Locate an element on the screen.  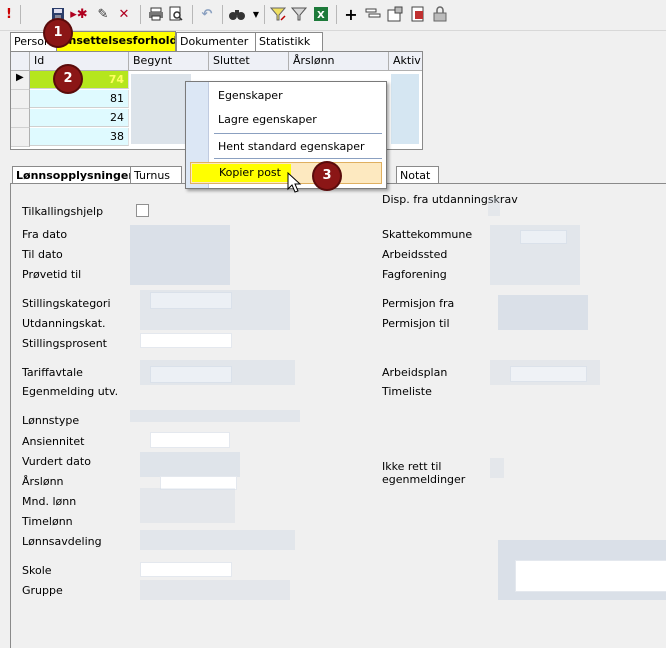
column-header-sluttet: Sluttet is located at coordinates (249, 61).